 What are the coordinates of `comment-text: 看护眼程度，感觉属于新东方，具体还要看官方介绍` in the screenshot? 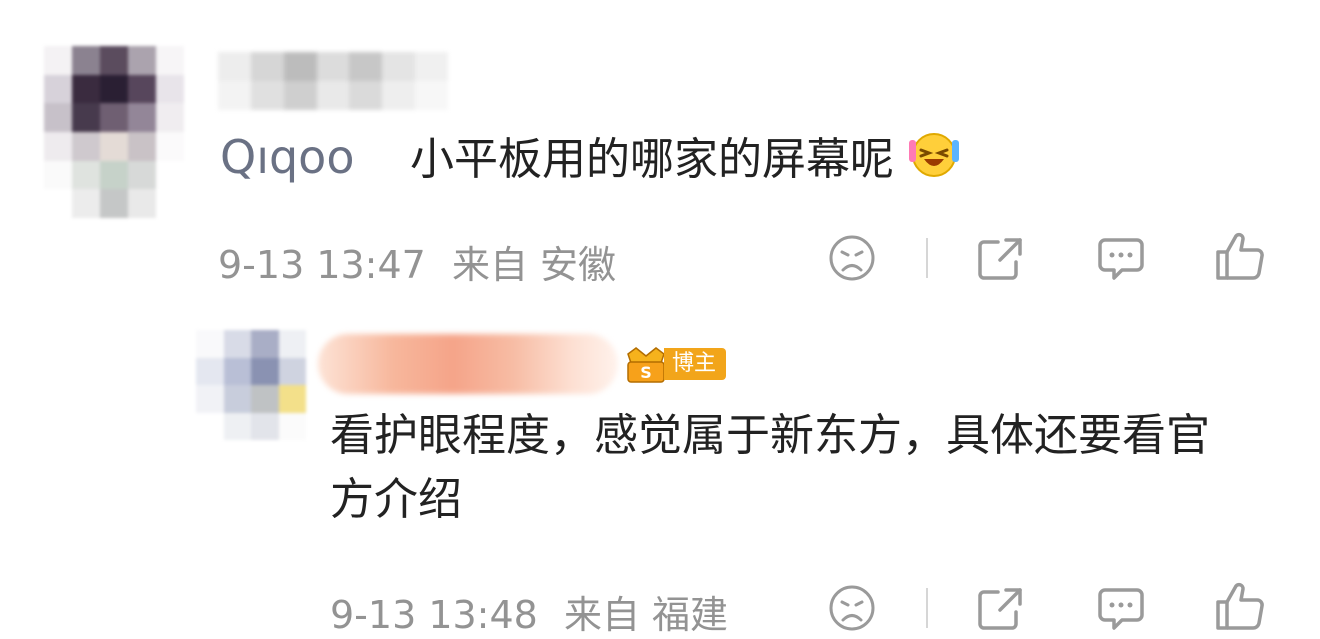 It's located at (790, 468).